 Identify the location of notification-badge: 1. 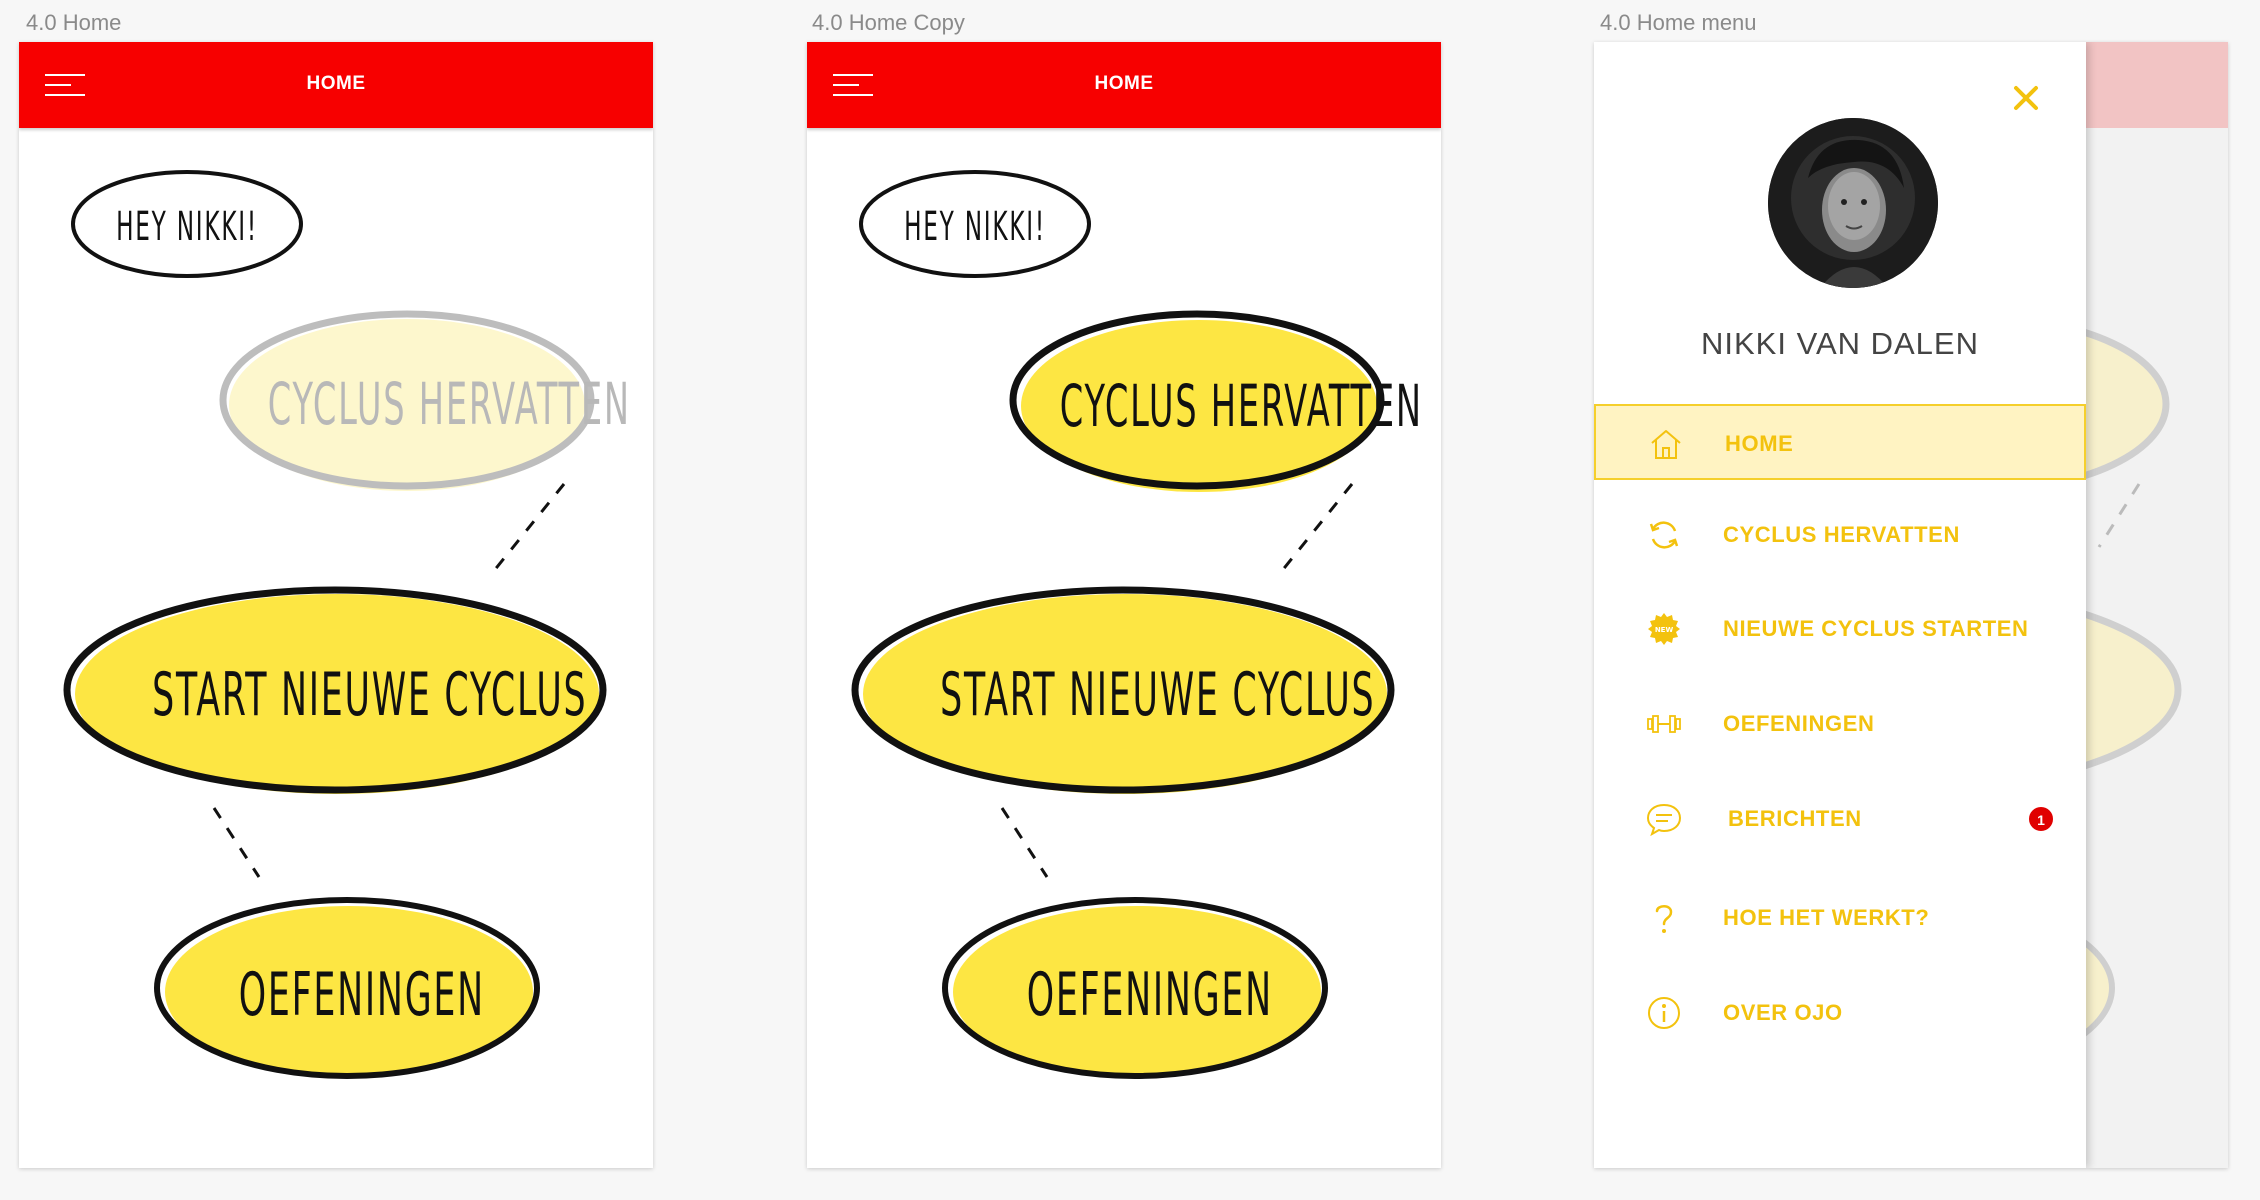
(2041, 819).